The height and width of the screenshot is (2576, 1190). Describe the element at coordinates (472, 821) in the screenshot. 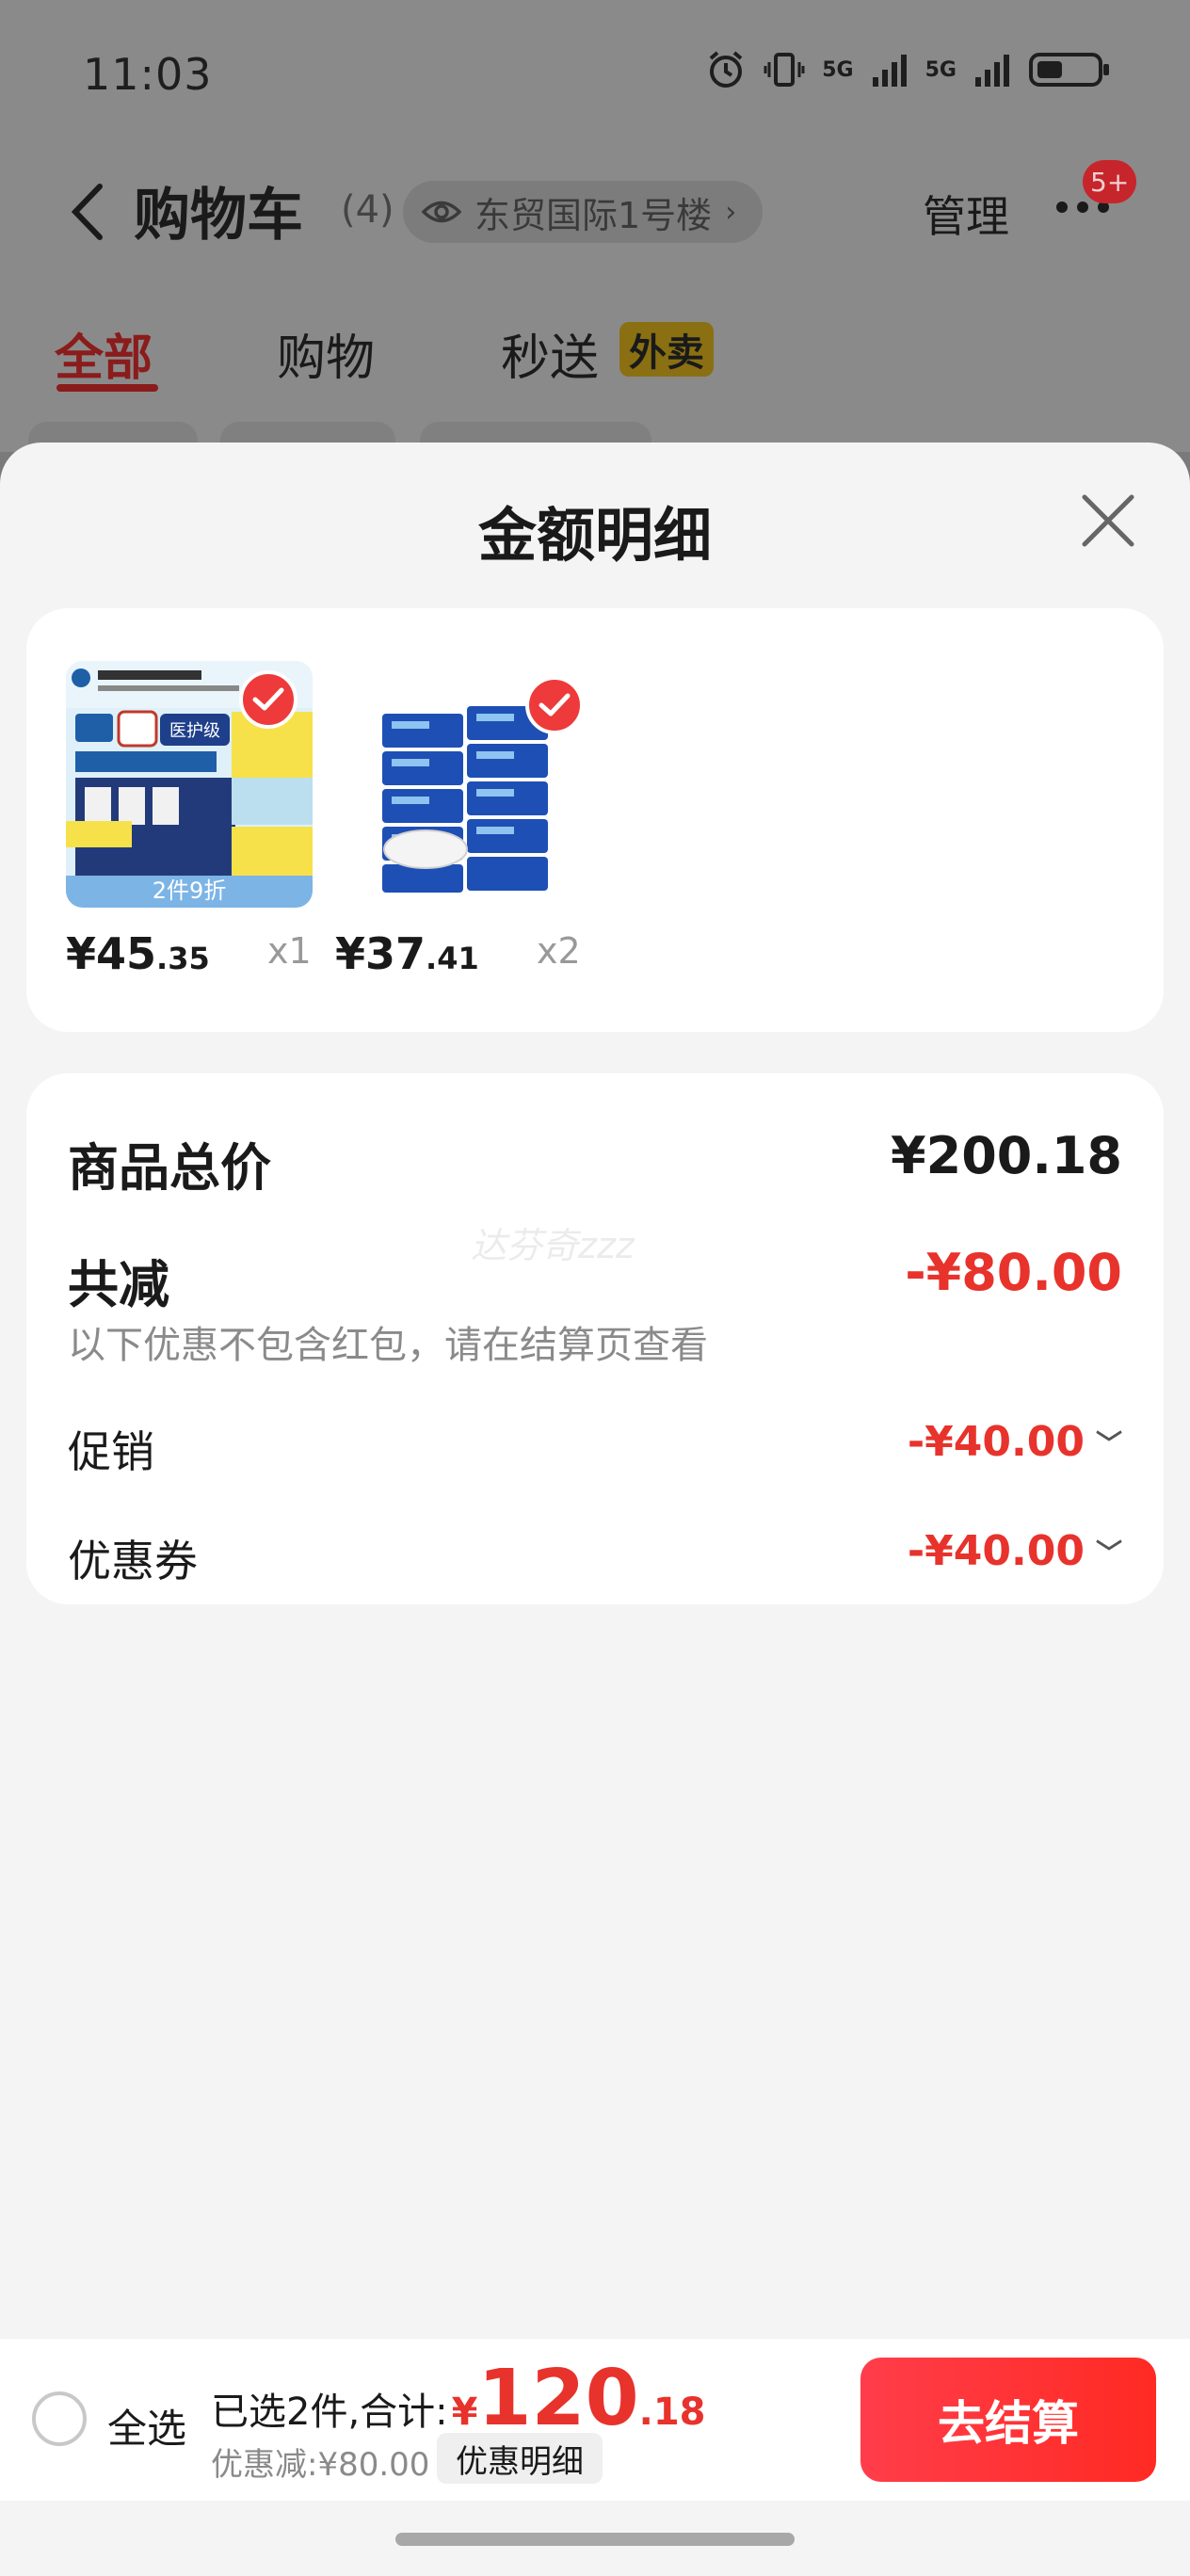

I see `product-item: ¥37.41 x2` at that location.